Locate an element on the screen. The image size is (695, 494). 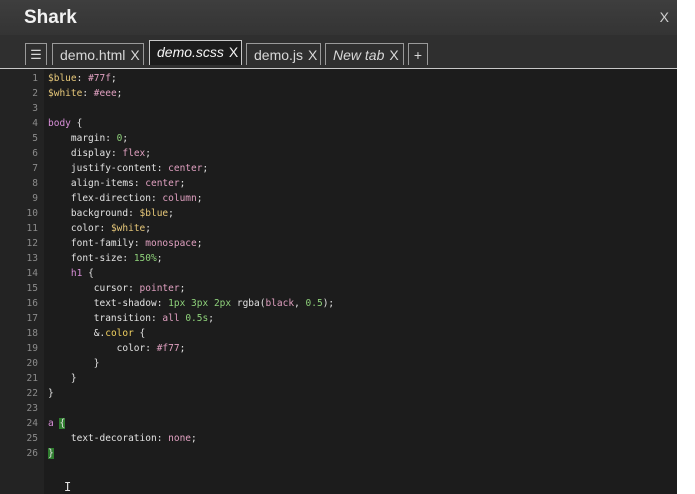
tab-label: demo.scss is located at coordinates (190, 52).